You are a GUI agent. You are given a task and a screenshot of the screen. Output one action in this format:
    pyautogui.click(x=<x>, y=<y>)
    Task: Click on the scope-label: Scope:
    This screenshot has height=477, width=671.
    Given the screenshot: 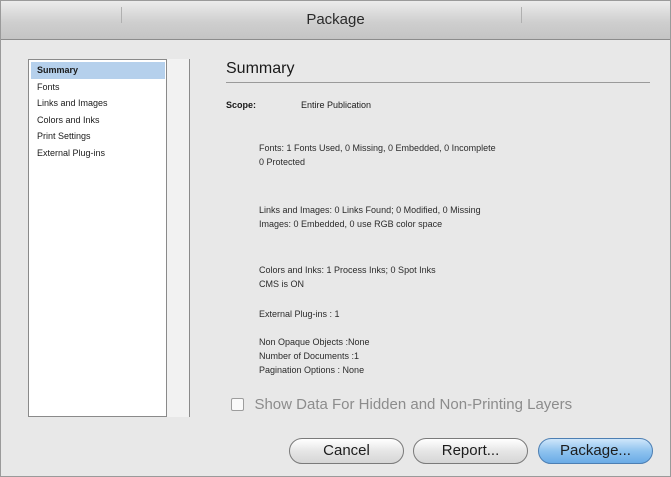 What is the action you would take?
    pyautogui.click(x=241, y=105)
    